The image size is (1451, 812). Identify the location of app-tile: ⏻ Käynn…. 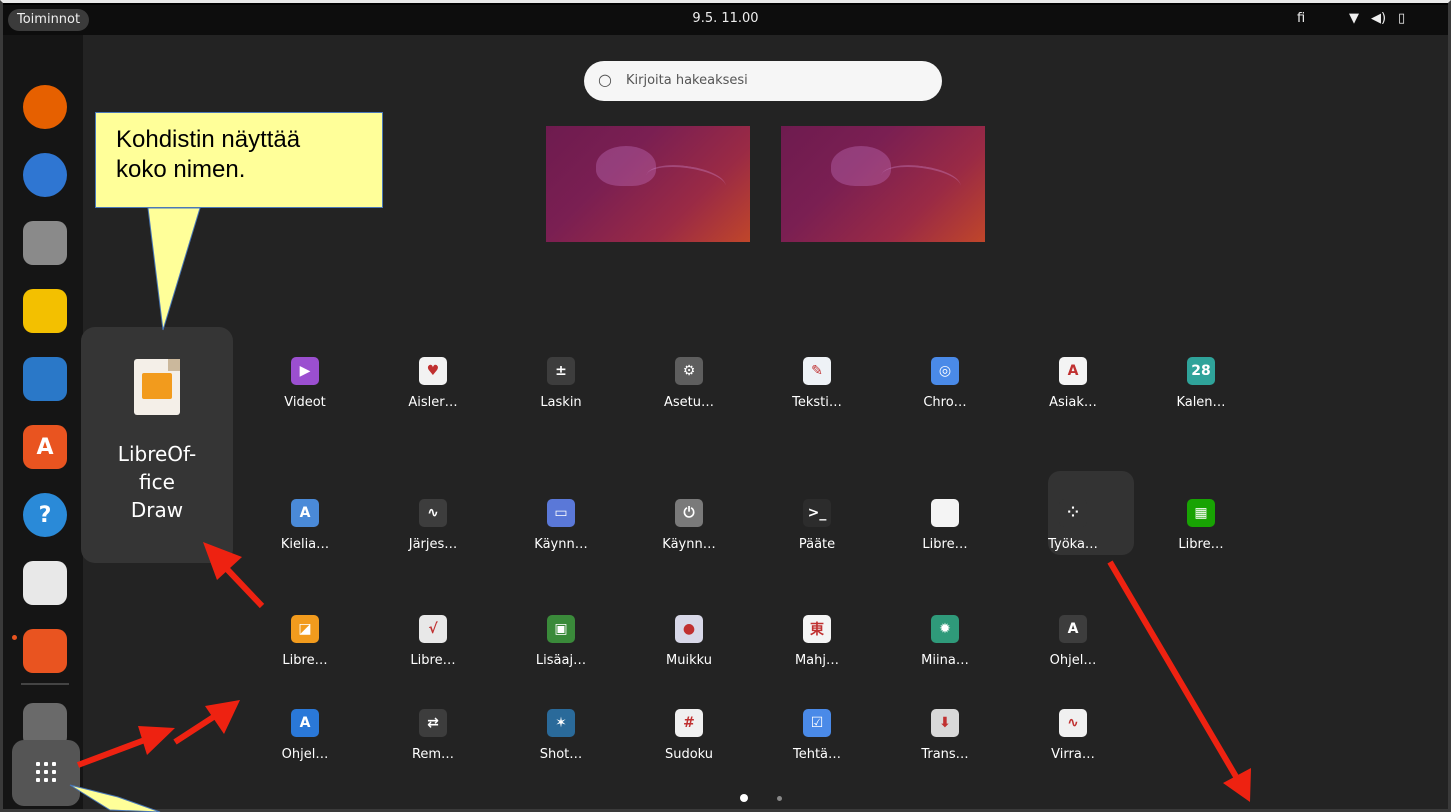
(689, 542).